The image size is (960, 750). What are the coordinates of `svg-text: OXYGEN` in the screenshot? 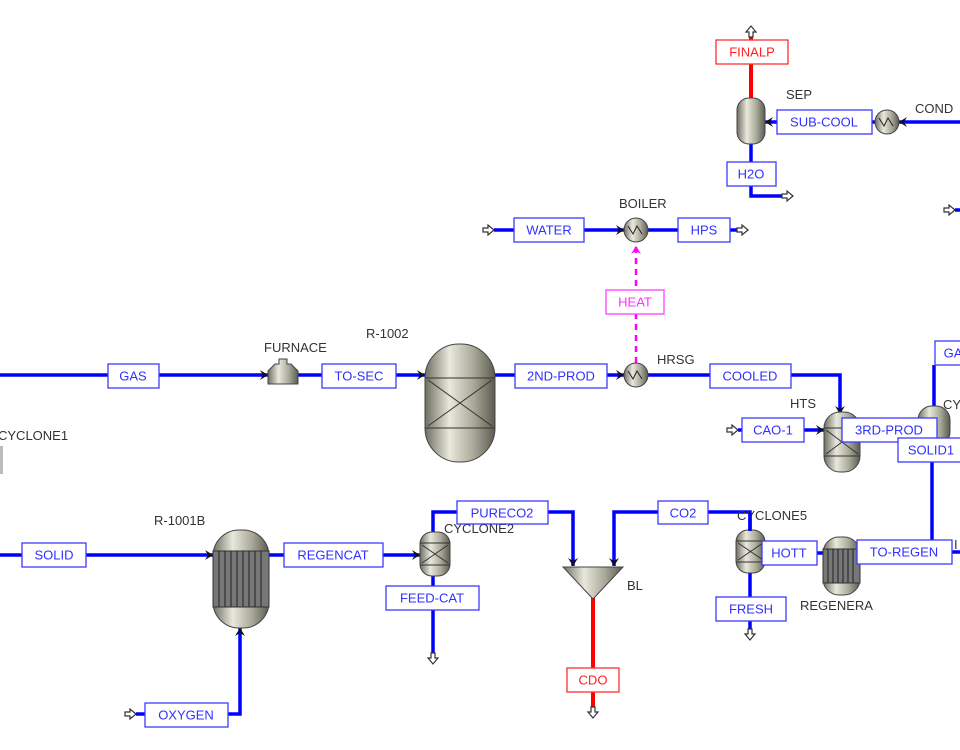 It's located at (186, 715).